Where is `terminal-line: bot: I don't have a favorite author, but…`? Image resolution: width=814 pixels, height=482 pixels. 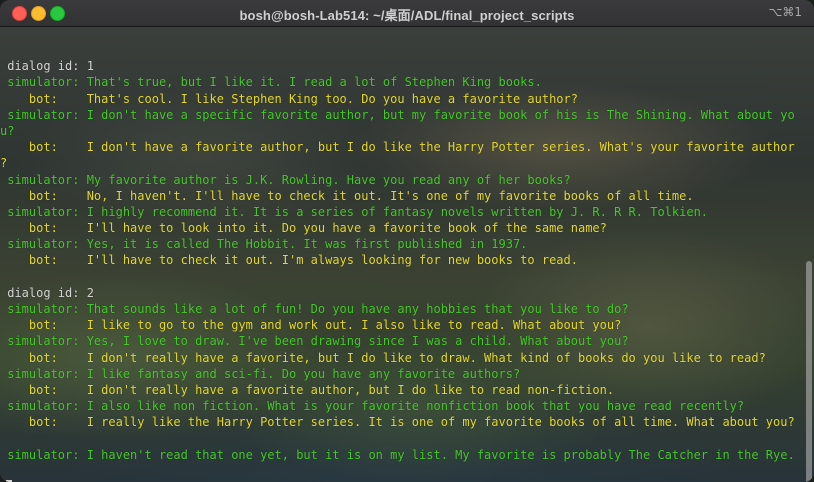 terminal-line: bot: I don't have a favorite author, but… is located at coordinates (397, 147).